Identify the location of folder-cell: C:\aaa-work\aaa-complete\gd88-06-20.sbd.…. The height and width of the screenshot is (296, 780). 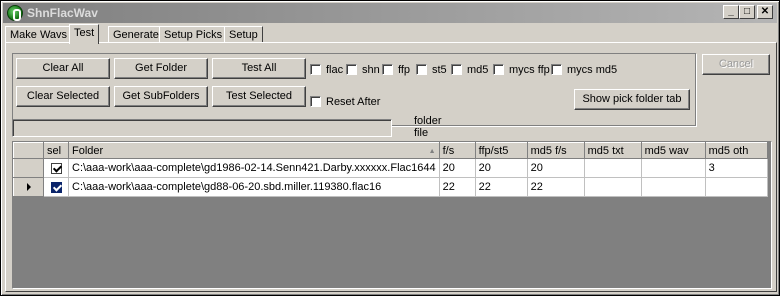
(254, 187).